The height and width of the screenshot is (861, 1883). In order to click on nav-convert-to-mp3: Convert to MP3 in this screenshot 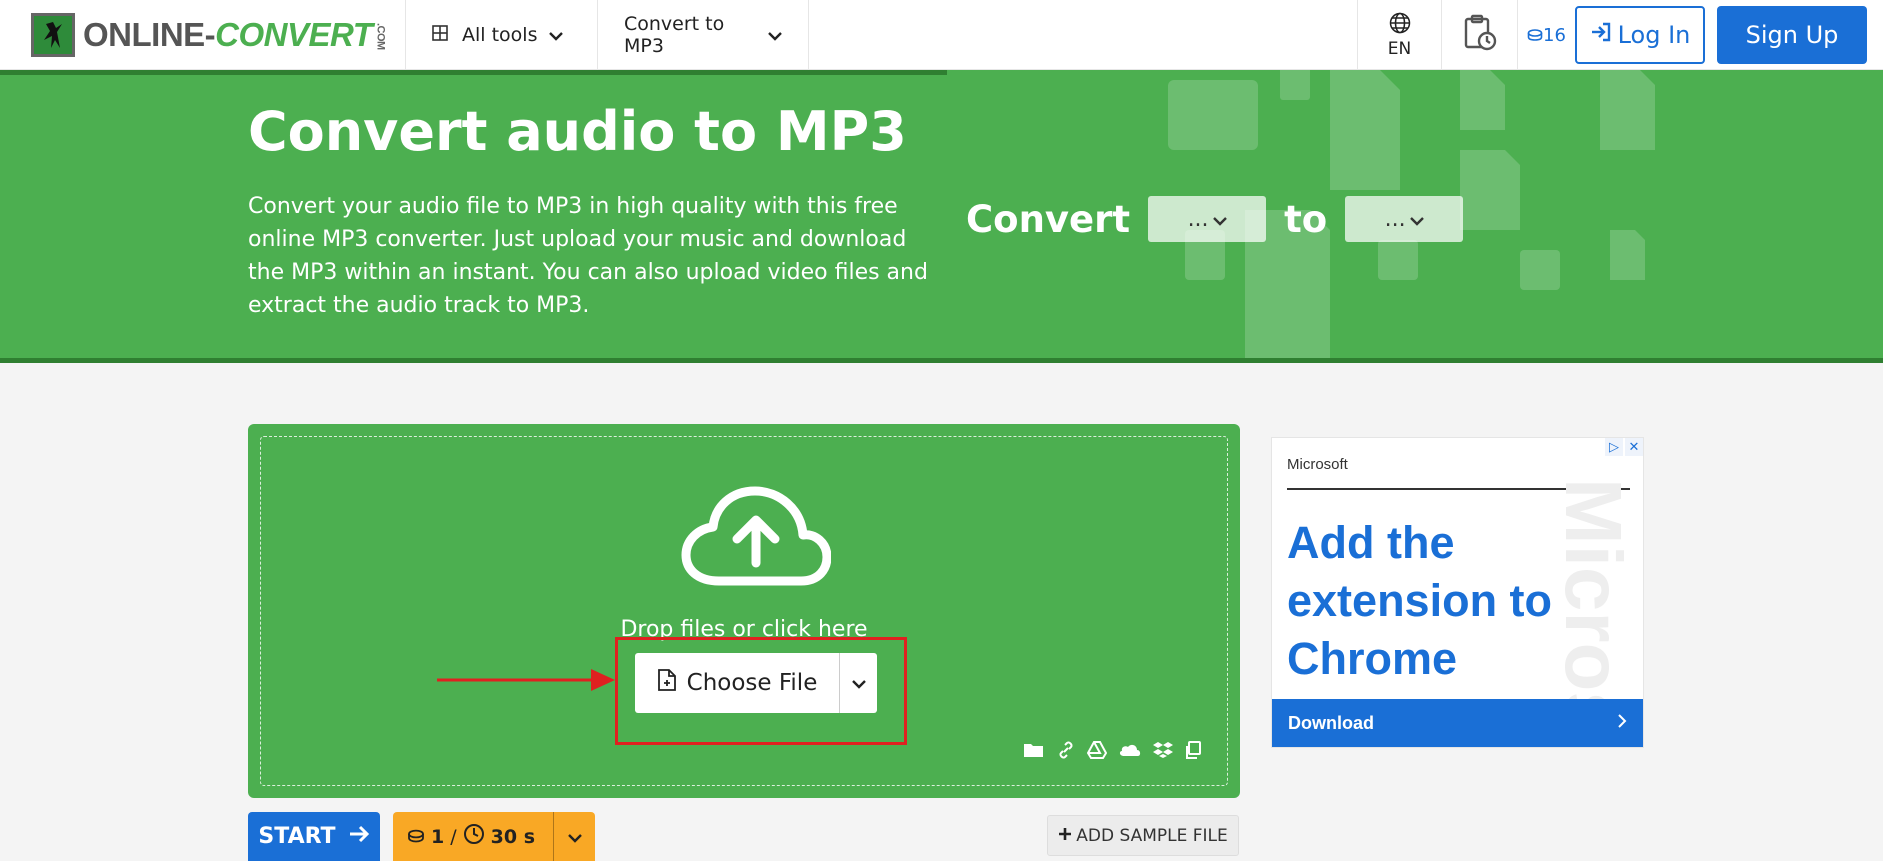, I will do `click(703, 34)`.